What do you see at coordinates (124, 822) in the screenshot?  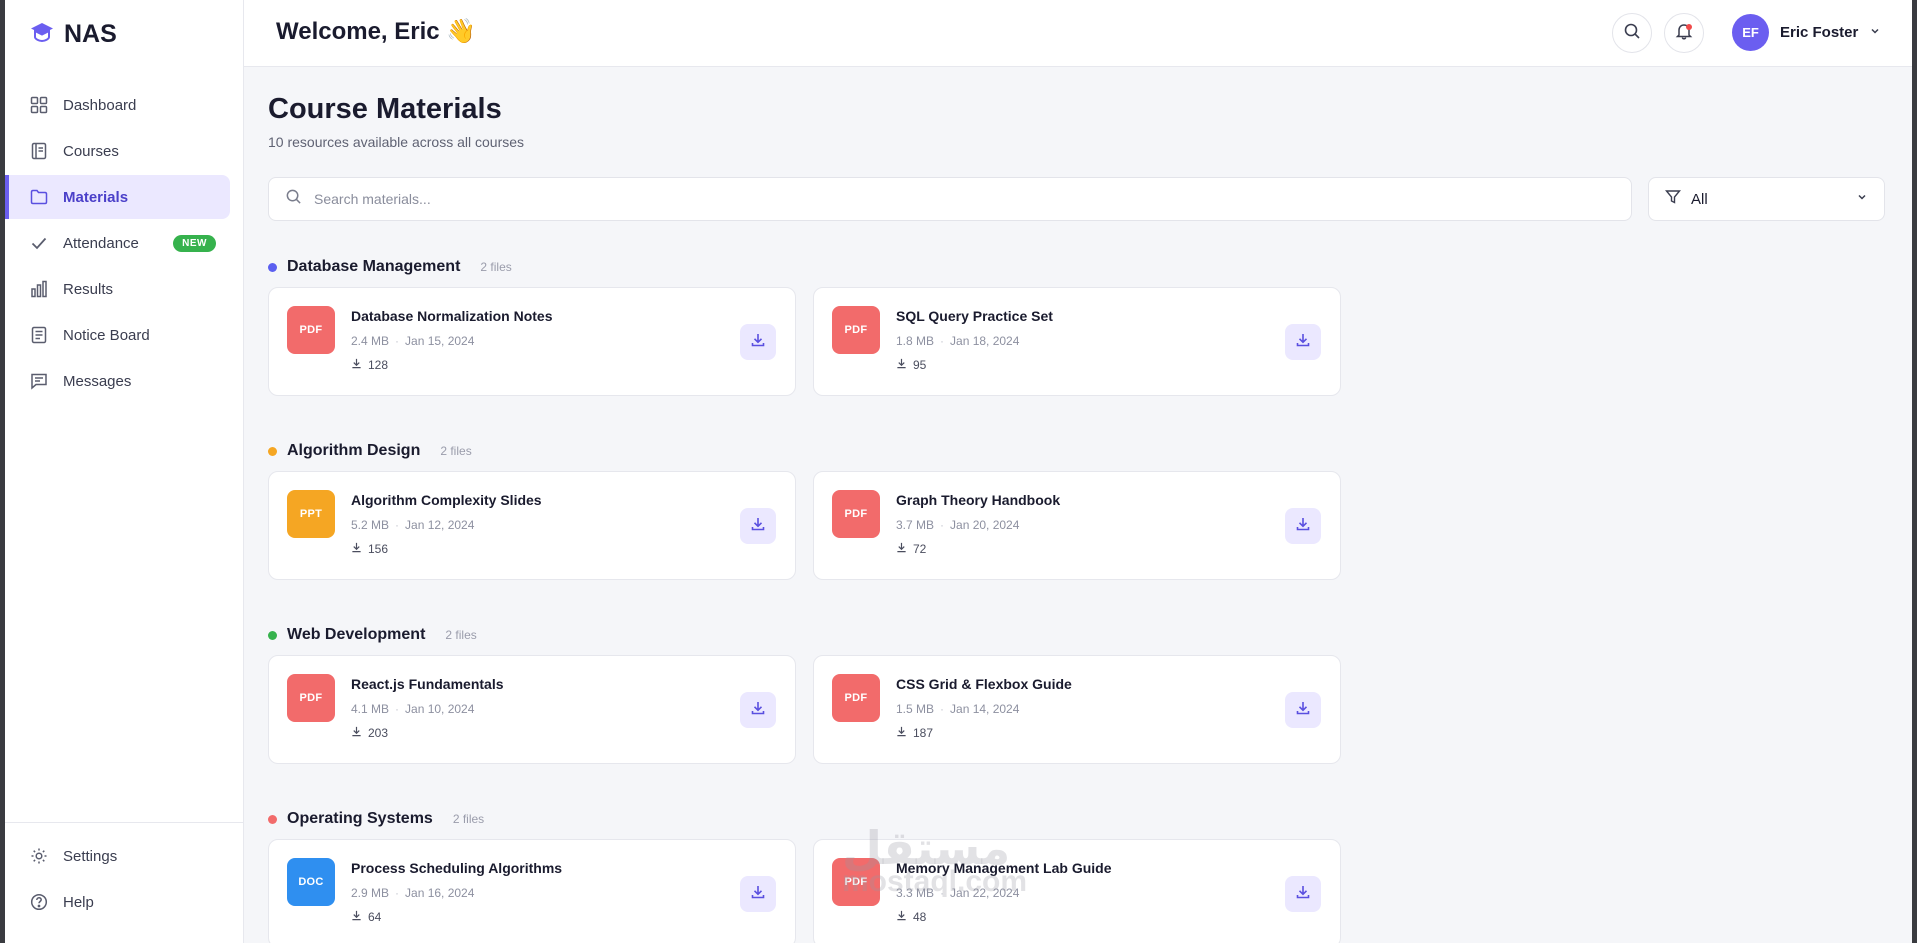 I see `sidebar-divider` at bounding box center [124, 822].